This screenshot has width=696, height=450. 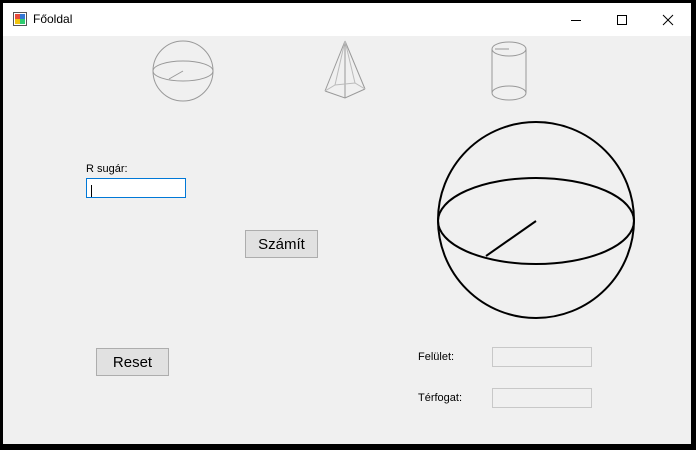 What do you see at coordinates (440, 398) in the screenshot?
I see `volume-label: Térfogat:` at bounding box center [440, 398].